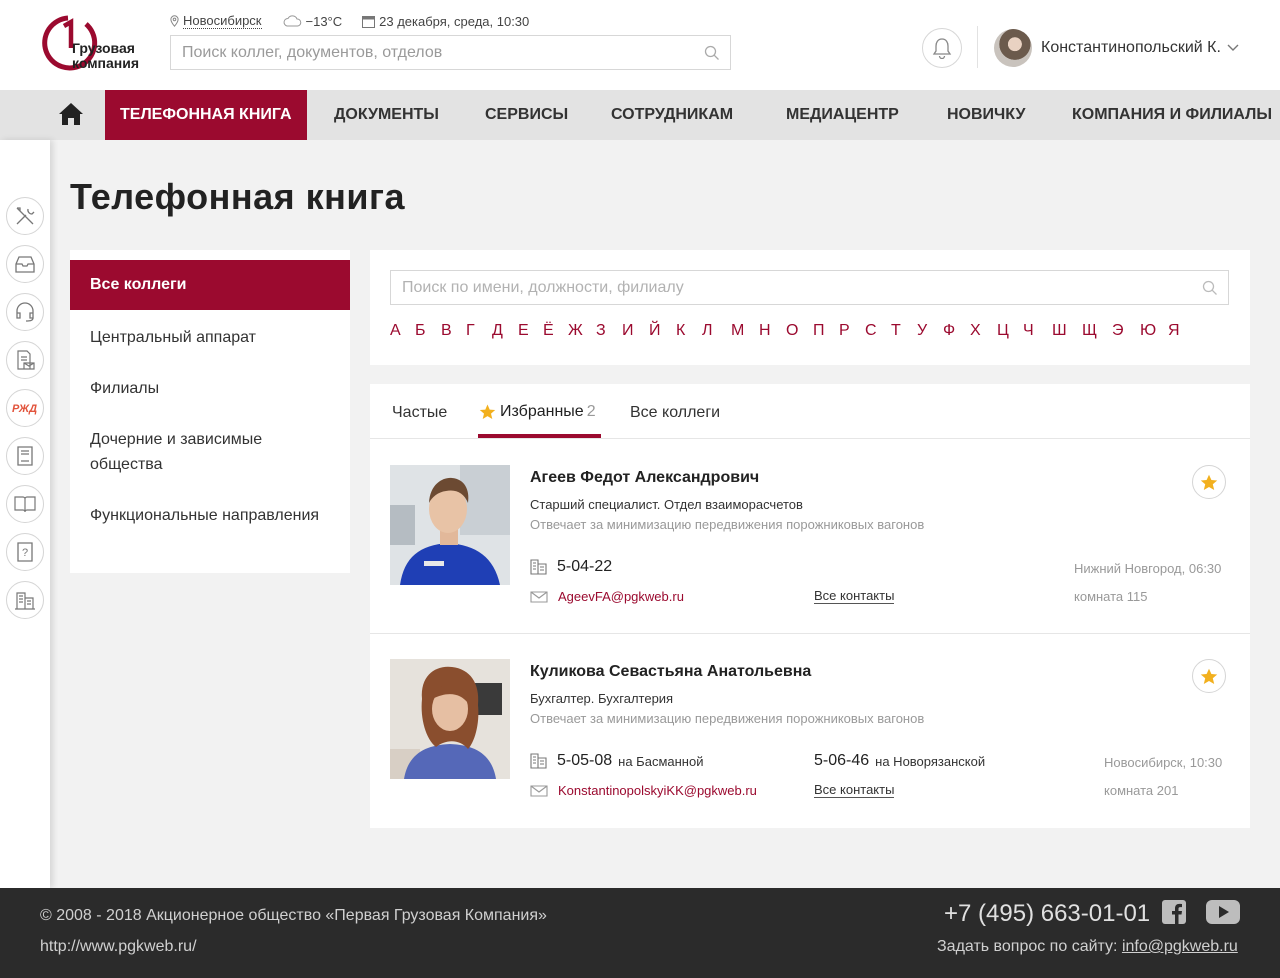  What do you see at coordinates (25, 216) in the screenshot?
I see `rail-tools-button` at bounding box center [25, 216].